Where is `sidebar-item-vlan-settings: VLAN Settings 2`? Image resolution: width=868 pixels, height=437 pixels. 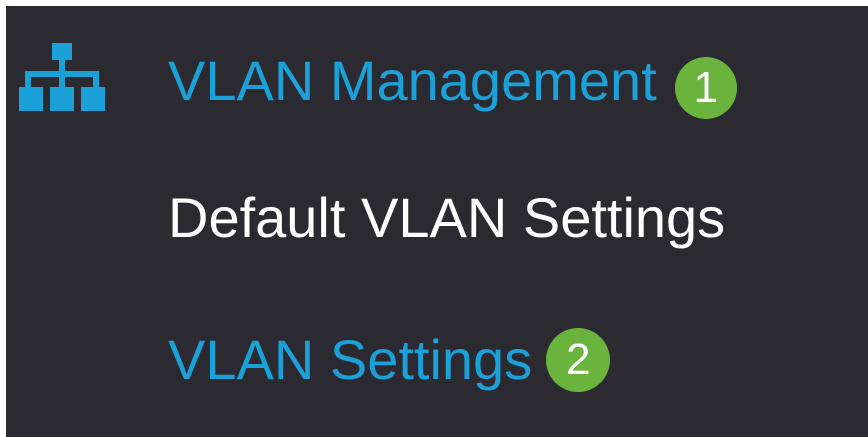
sidebar-item-vlan-settings: VLAN Settings 2 is located at coordinates (389, 360).